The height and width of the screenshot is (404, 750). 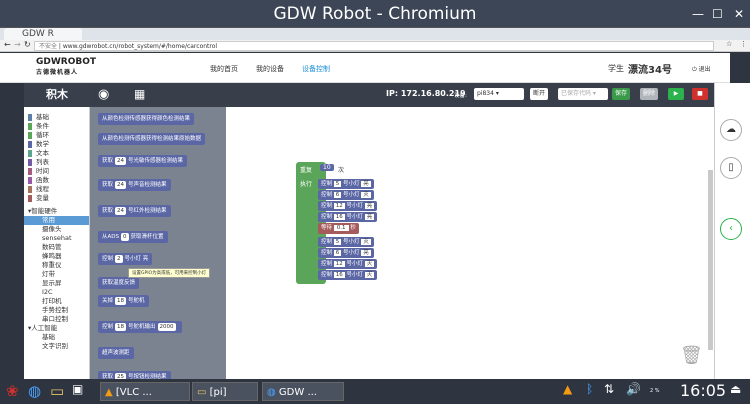 I want to click on flyout-block-8: 关掉 18 号舵机, so click(x=123, y=301).